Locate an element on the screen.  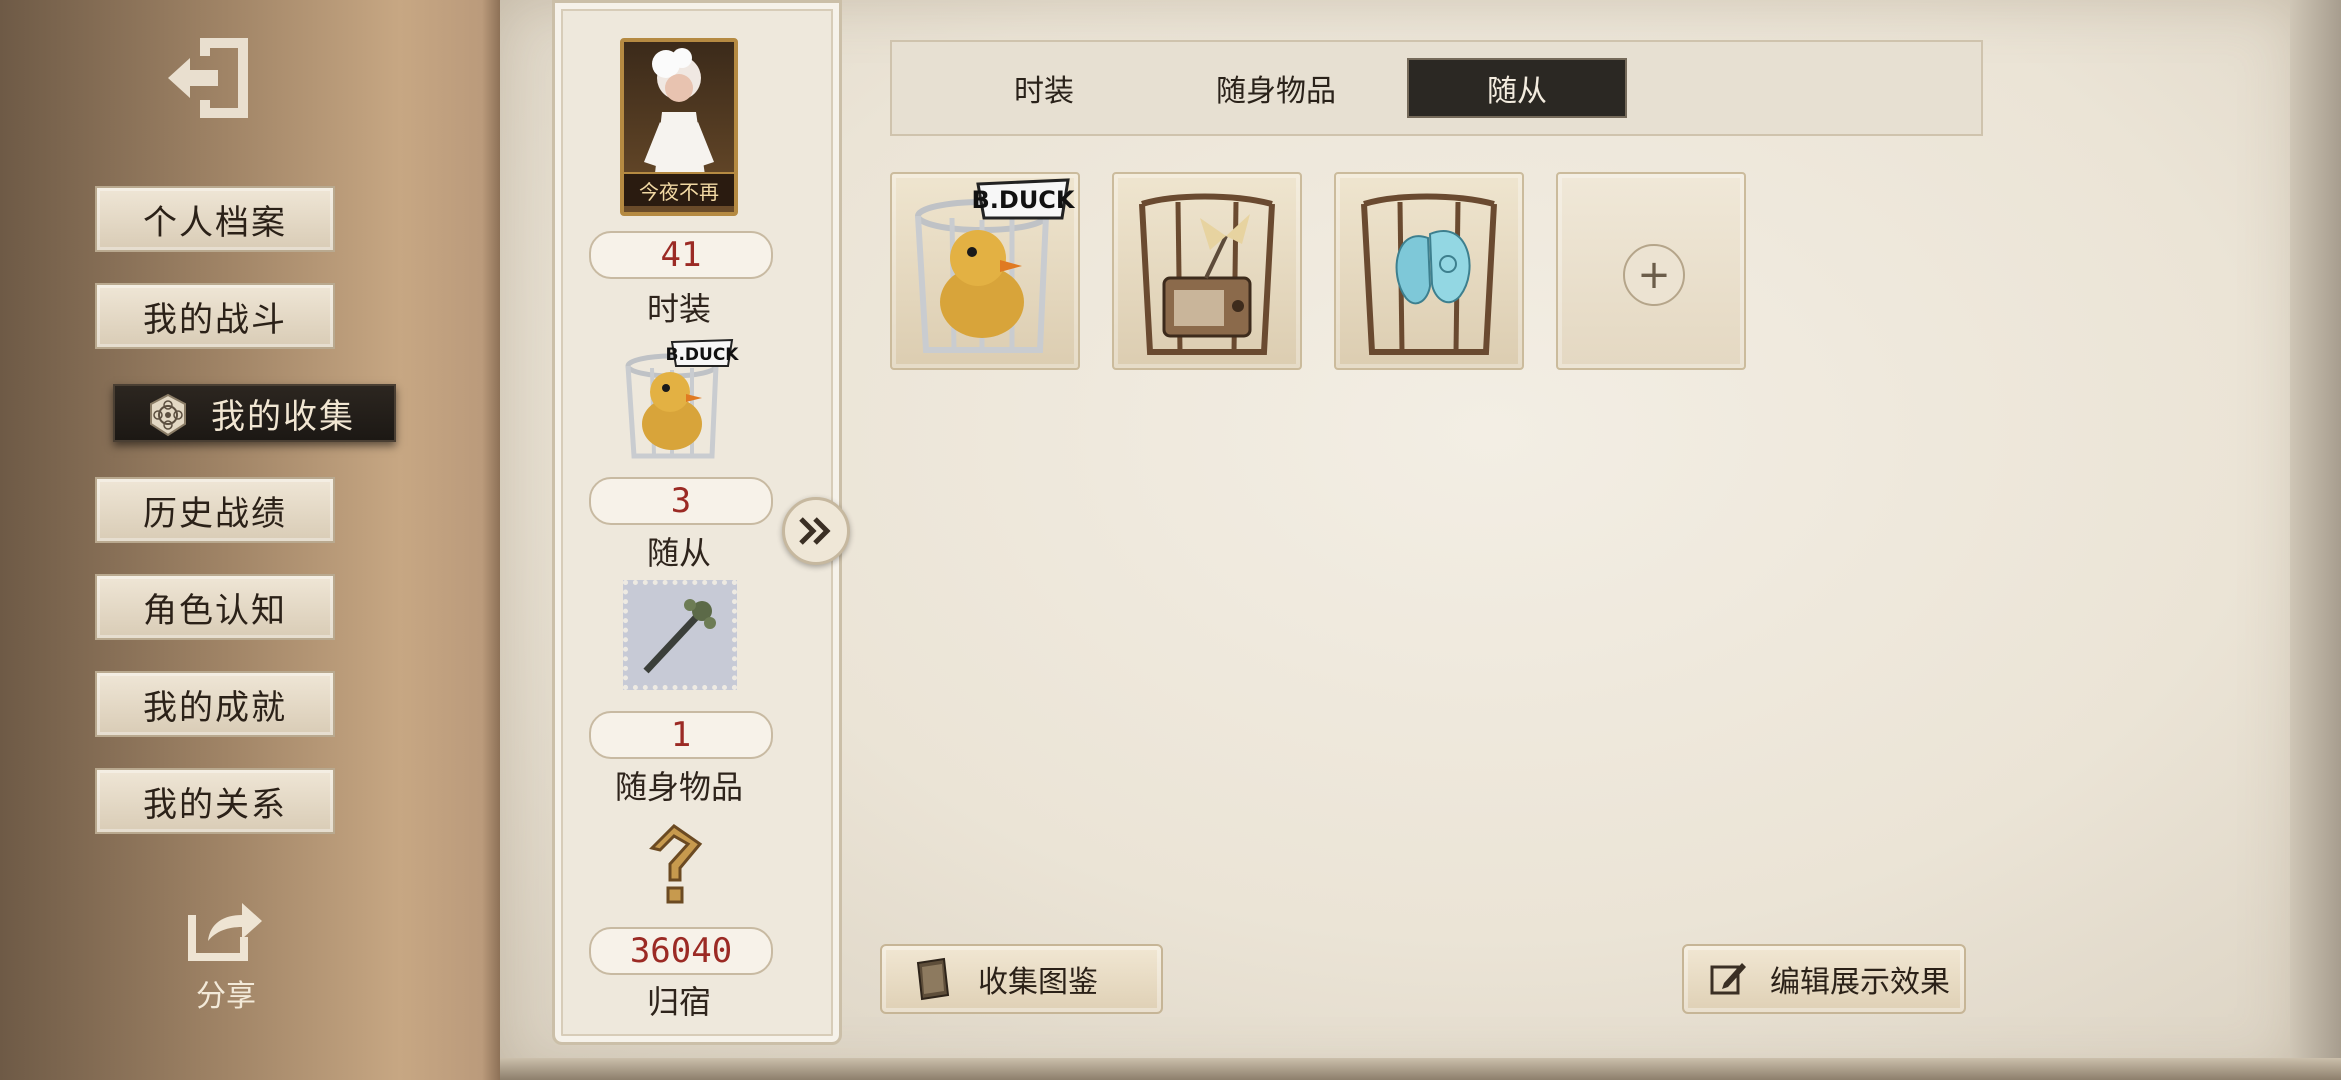
category-tabs: 时装 随身物品 随从 is located at coordinates (1436, 88).